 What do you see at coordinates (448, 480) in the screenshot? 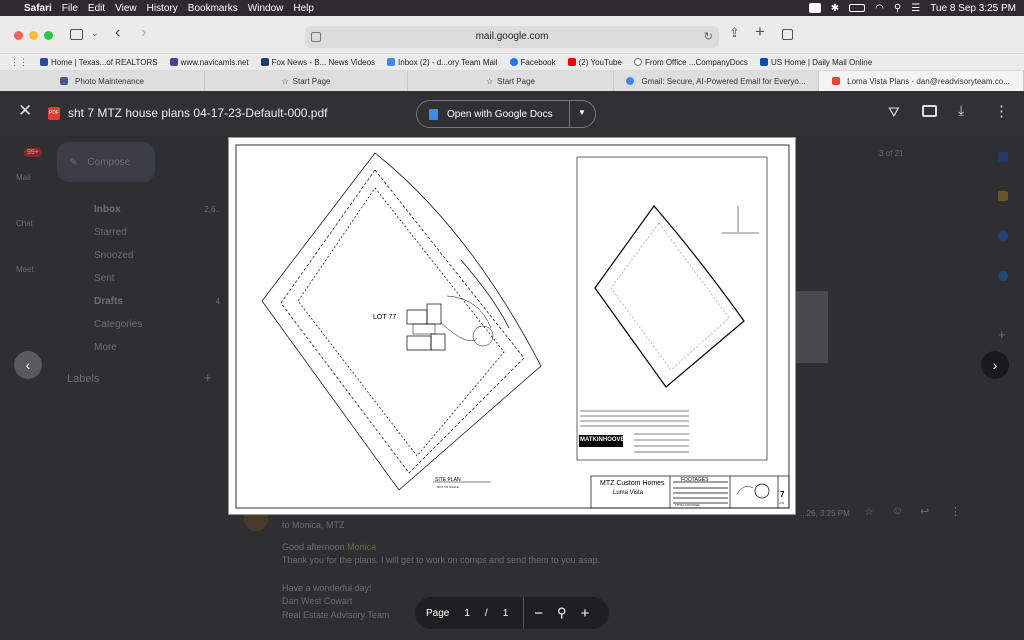
I see `site-plan-title: SITE PLAN` at bounding box center [448, 480].